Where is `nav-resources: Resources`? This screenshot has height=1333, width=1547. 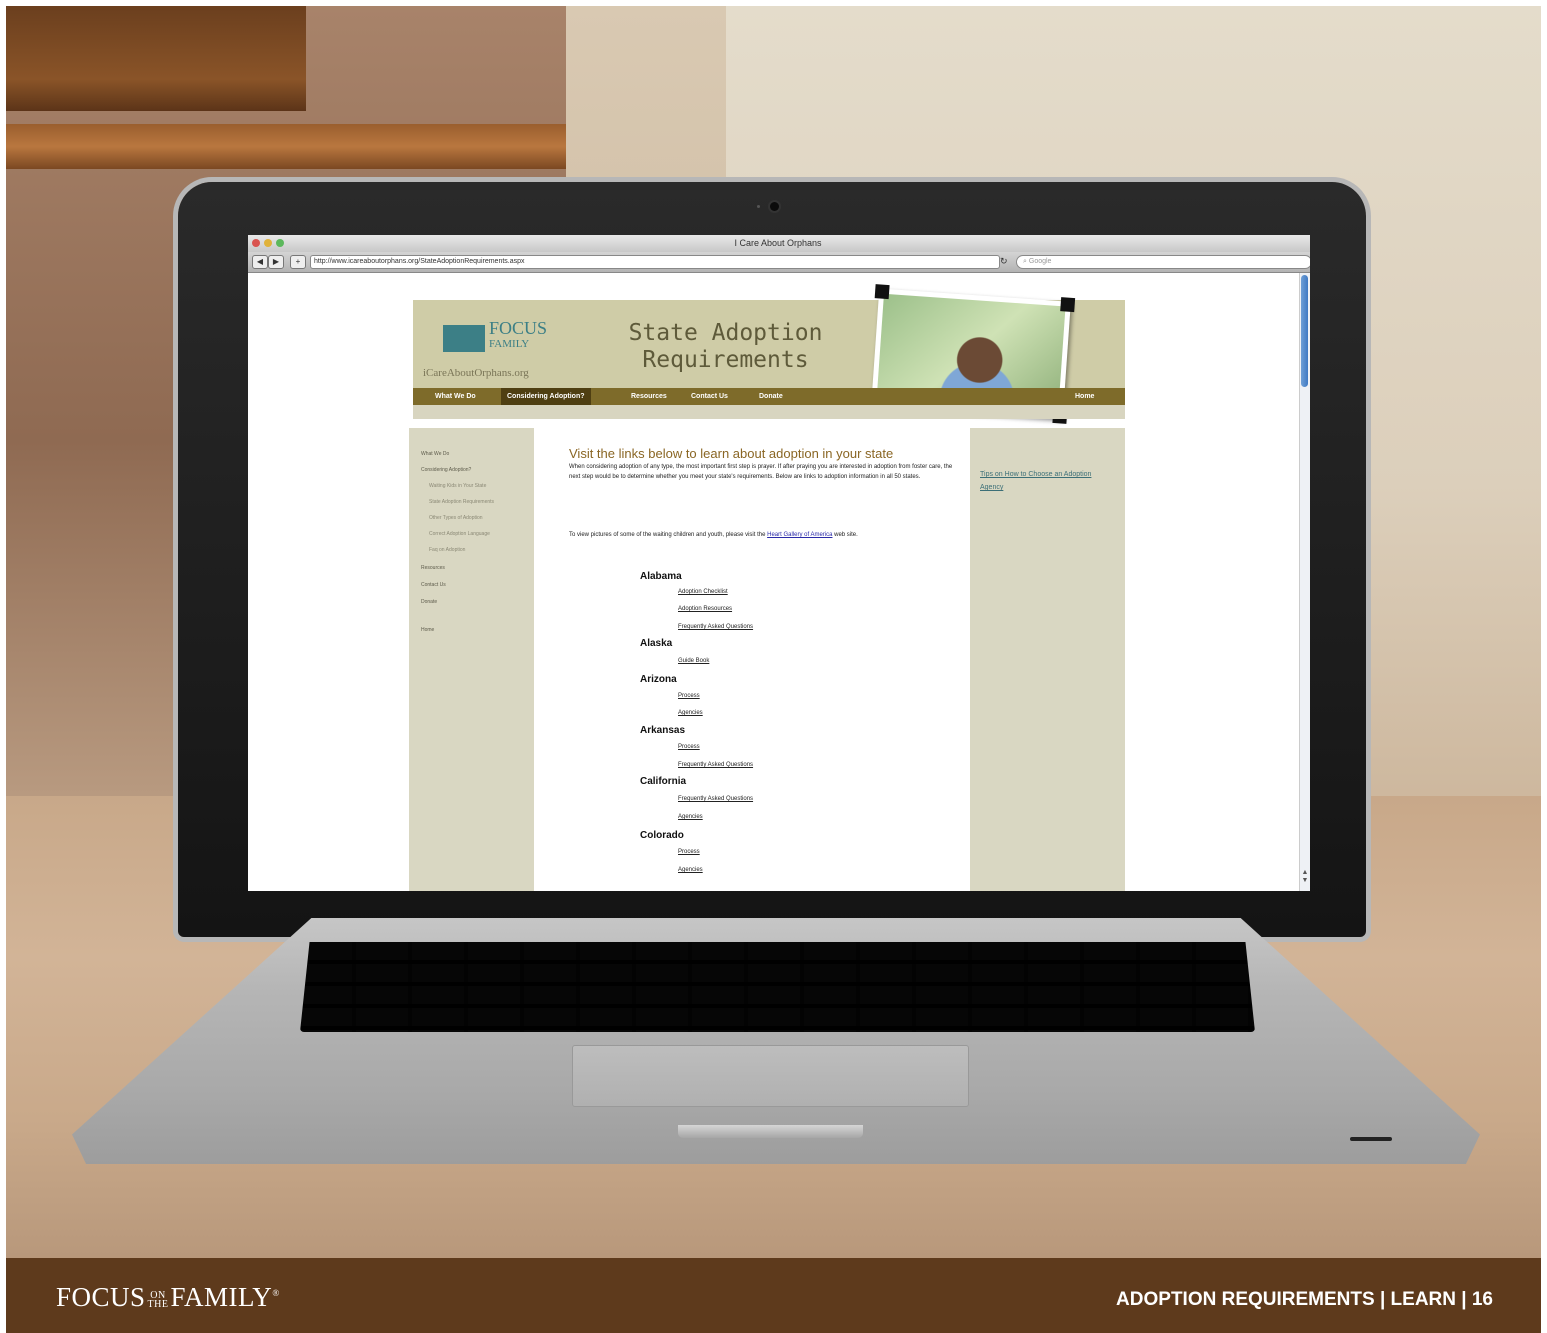
nav-resources: Resources is located at coordinates (649, 396).